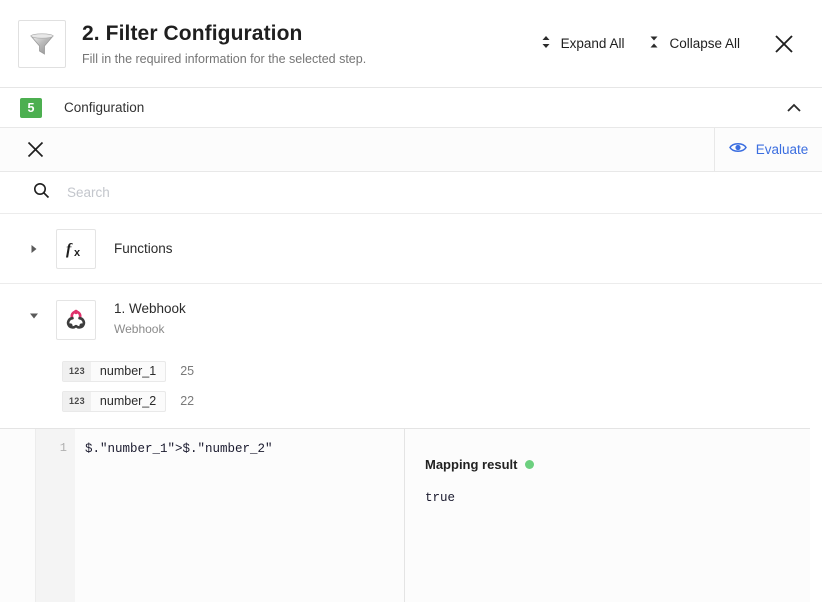 The image size is (822, 602). I want to click on webhook-labels: 1. Webhook Webhook, so click(150, 318).